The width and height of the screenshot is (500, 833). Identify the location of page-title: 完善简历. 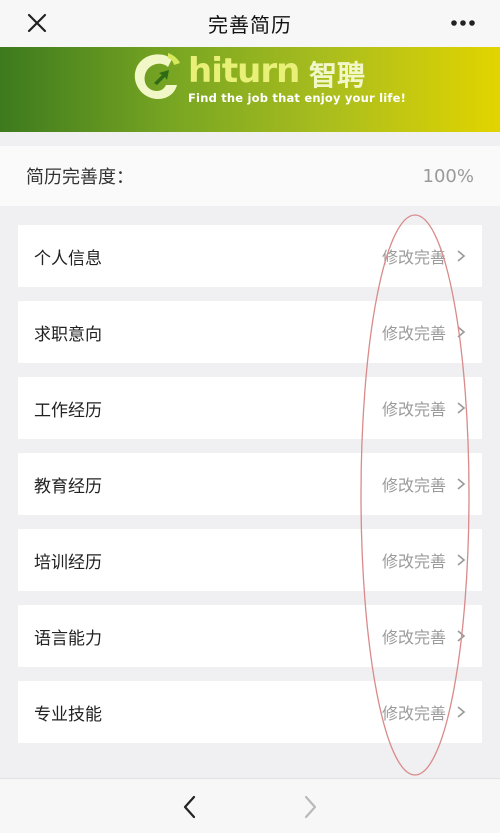
(250, 25).